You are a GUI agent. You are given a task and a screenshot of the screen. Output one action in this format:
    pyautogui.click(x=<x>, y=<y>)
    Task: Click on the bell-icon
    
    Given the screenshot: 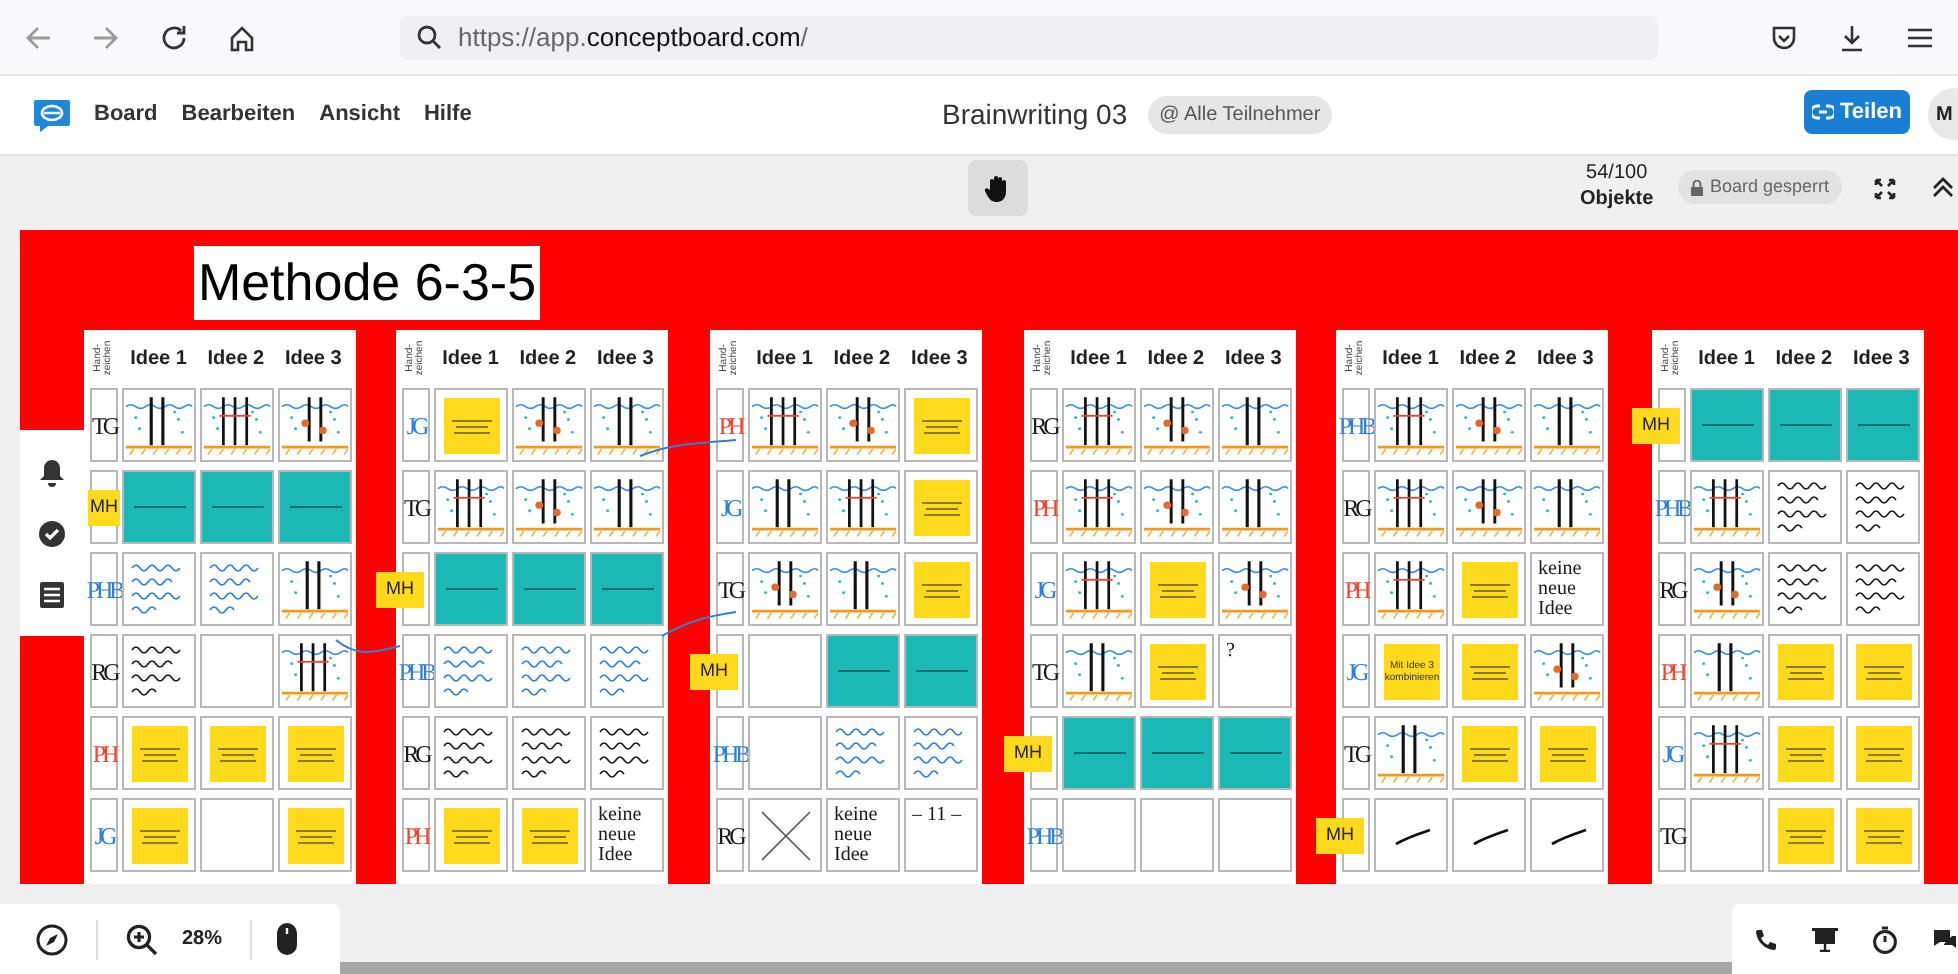 What is the action you would take?
    pyautogui.click(x=52, y=473)
    